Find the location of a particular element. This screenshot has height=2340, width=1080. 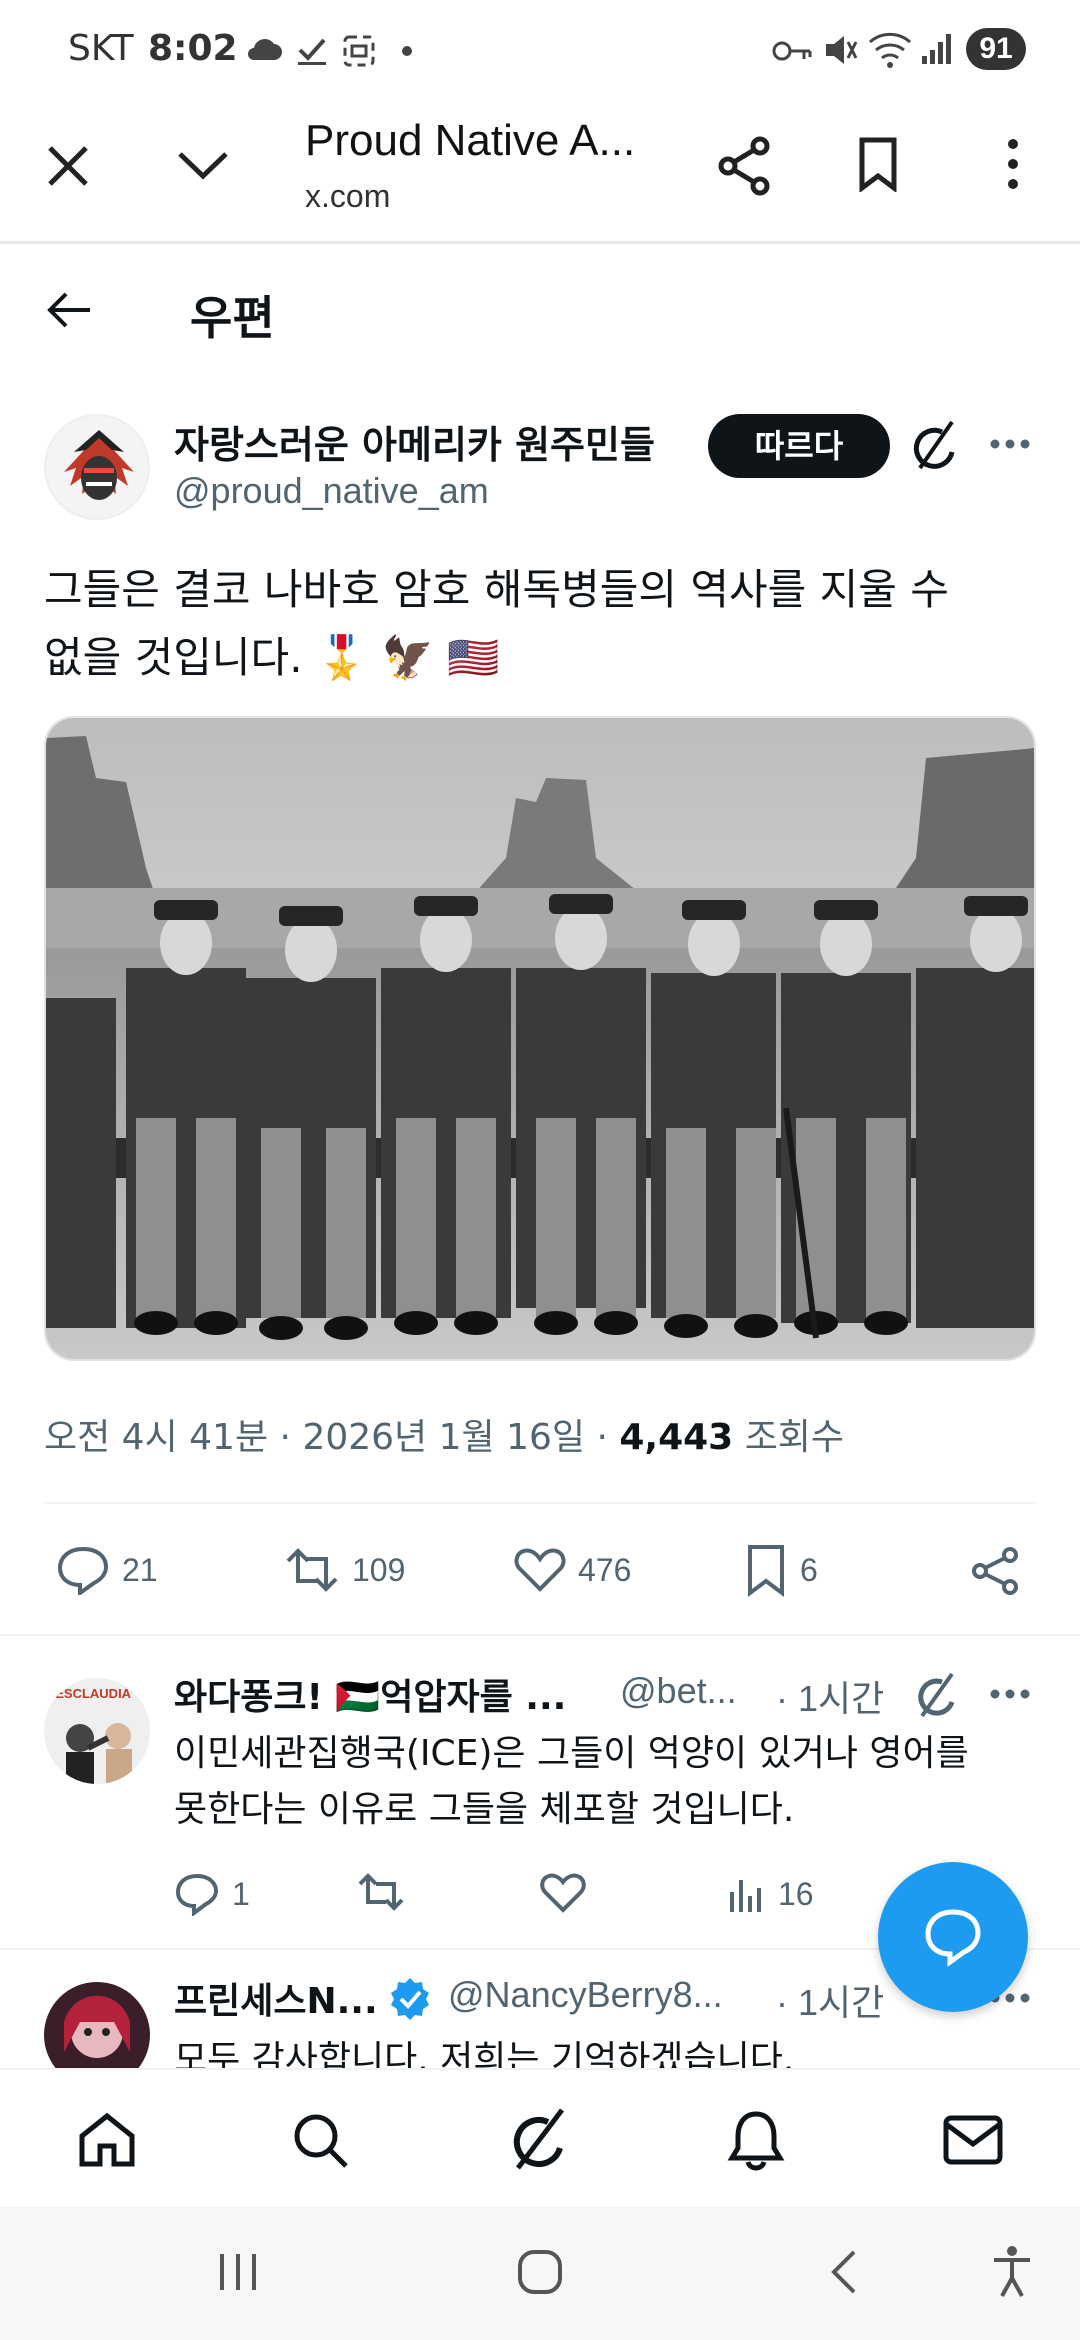

accessibility-icon is located at coordinates (1012, 2272).